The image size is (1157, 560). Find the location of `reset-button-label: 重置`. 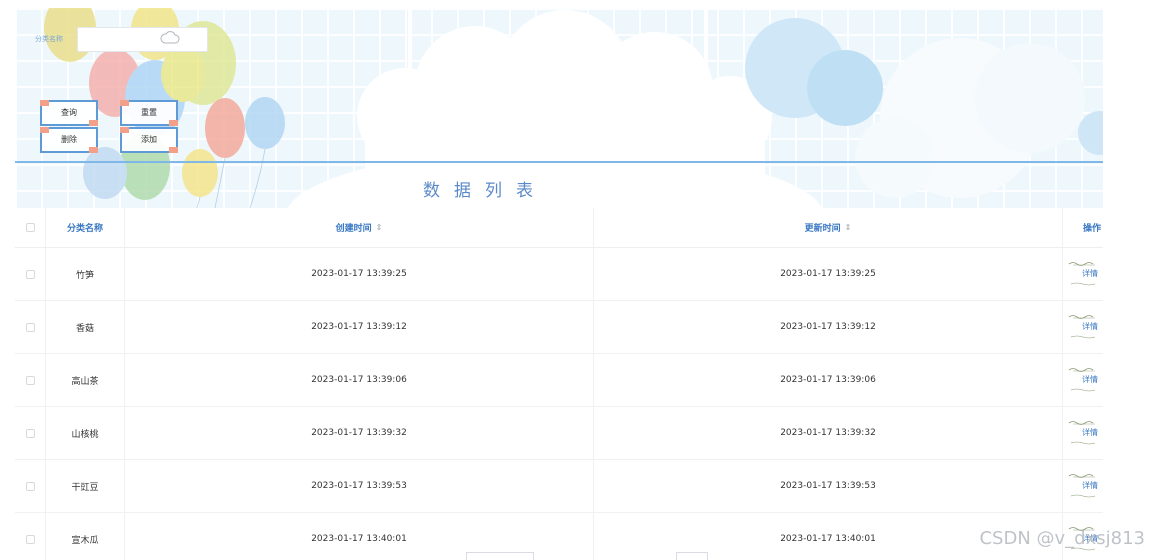

reset-button-label: 重置 is located at coordinates (149, 112).